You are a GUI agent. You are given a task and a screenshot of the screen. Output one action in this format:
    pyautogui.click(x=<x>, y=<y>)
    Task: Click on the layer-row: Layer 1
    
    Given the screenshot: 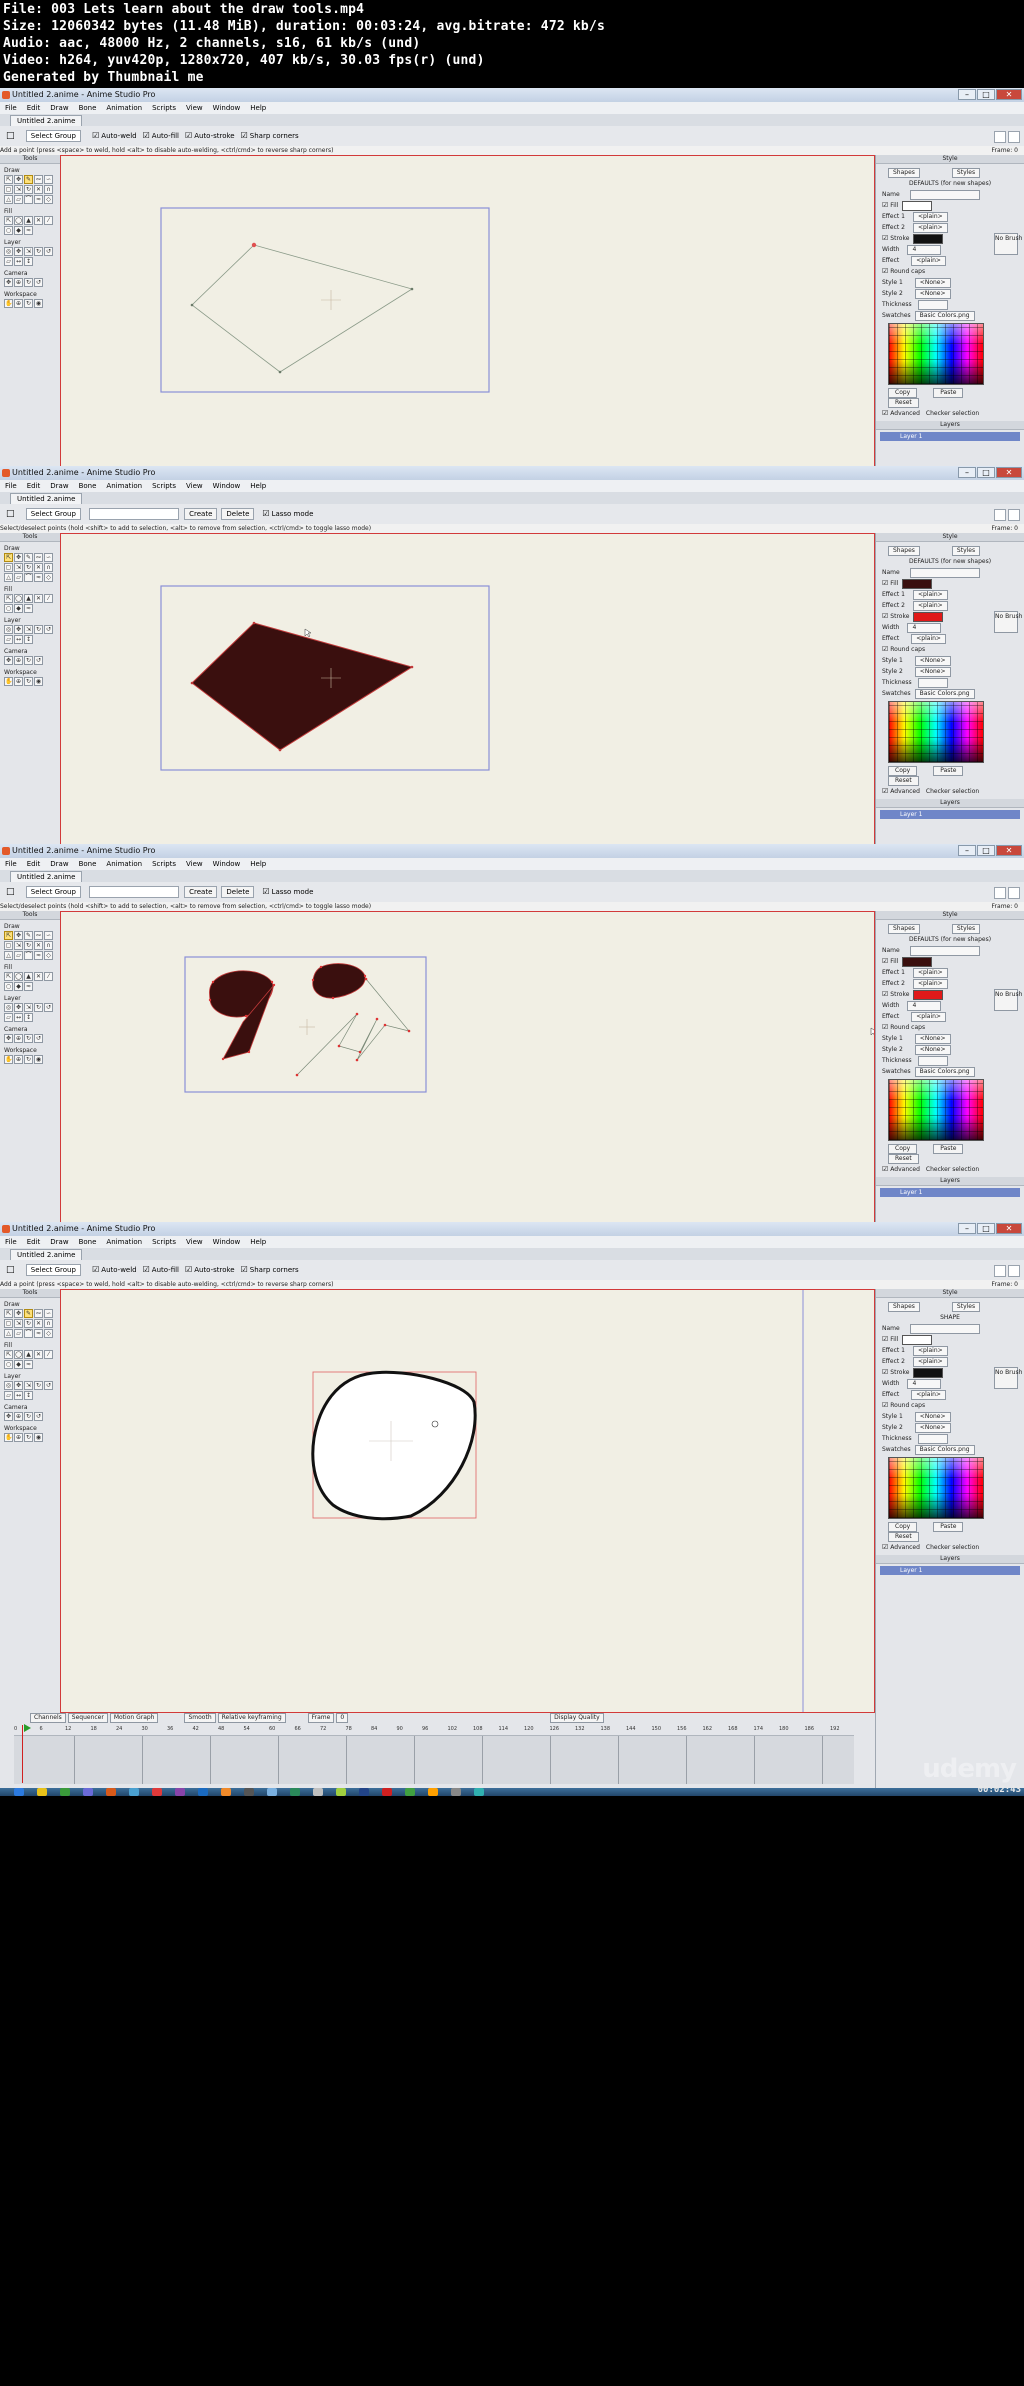 What is the action you would take?
    pyautogui.click(x=950, y=814)
    